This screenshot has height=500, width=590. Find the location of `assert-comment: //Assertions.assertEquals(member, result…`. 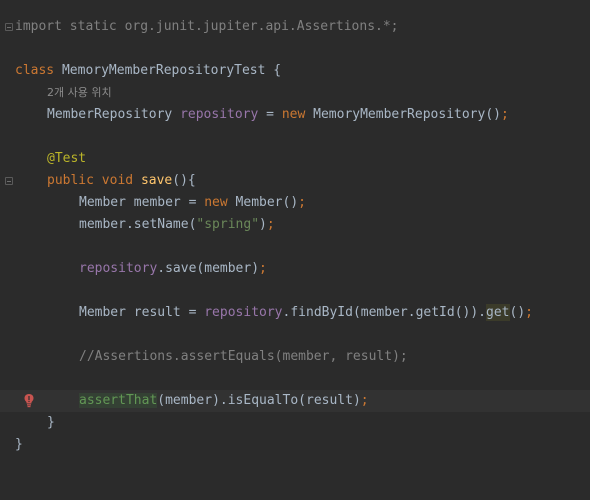

assert-comment: //Assertions.assertEquals(member, result… is located at coordinates (243, 356).